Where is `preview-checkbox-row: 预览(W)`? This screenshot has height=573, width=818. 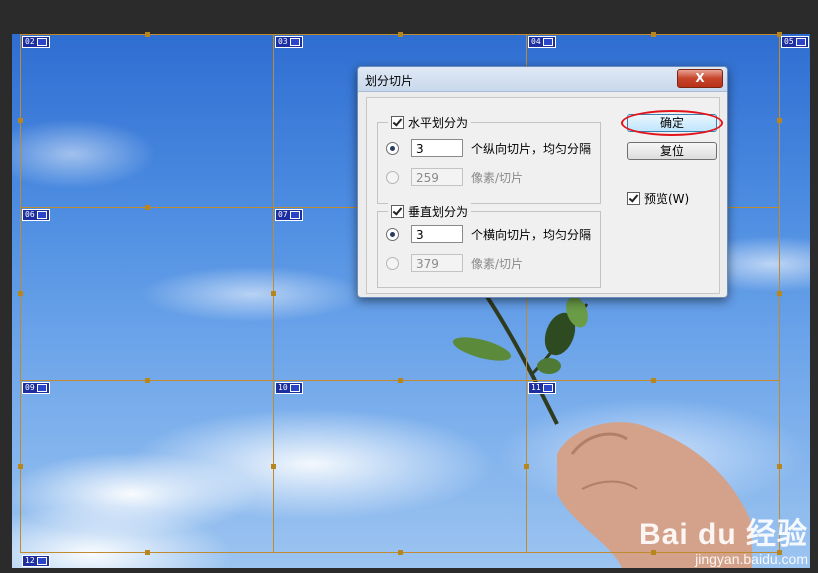
preview-checkbox-row: 预览(W) is located at coordinates (658, 198).